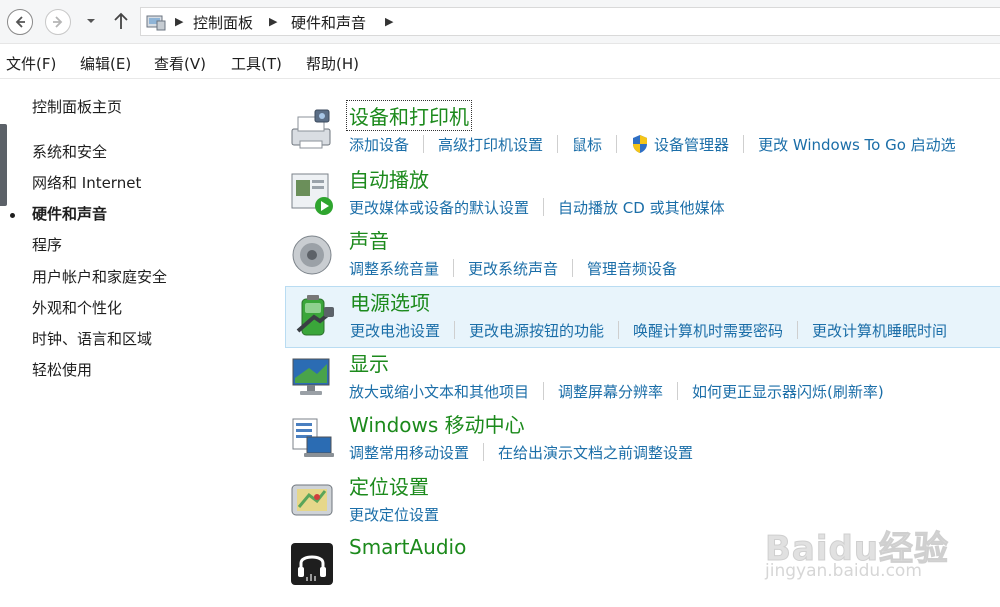 This screenshot has height=607, width=1000. What do you see at coordinates (389, 485) in the screenshot?
I see `location-title: 定位设置` at bounding box center [389, 485].